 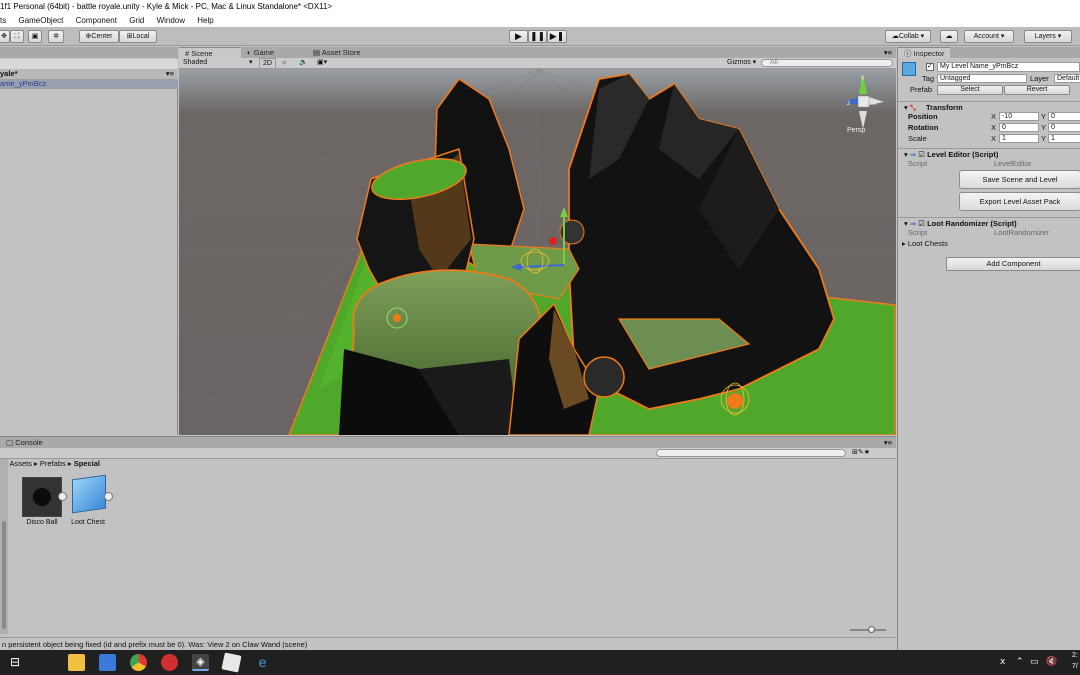 What do you see at coordinates (89, 74) in the screenshot?
I see `hierarchy-scene-row: yale* ▾≡` at bounding box center [89, 74].